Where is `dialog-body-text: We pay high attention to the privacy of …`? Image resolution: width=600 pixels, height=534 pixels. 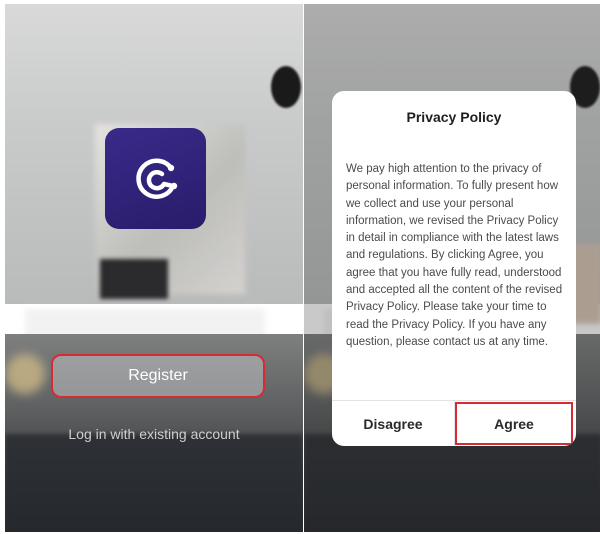
dialog-body-text: We pay high attention to the privacy of … is located at coordinates (454, 255).